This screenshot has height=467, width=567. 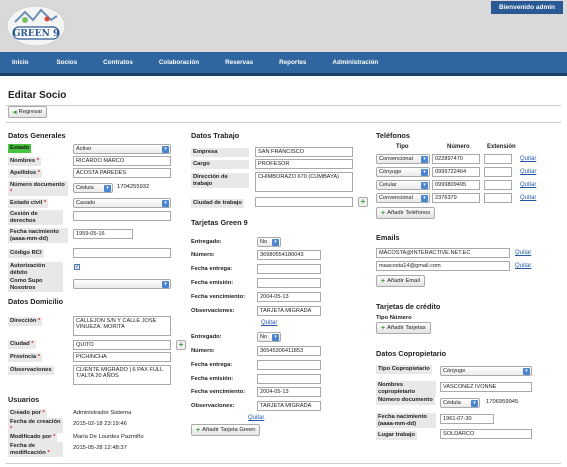 What do you see at coordinates (24, 399) in the screenshot?
I see `section-usuarios-title: Usuarios` at bounding box center [24, 399].